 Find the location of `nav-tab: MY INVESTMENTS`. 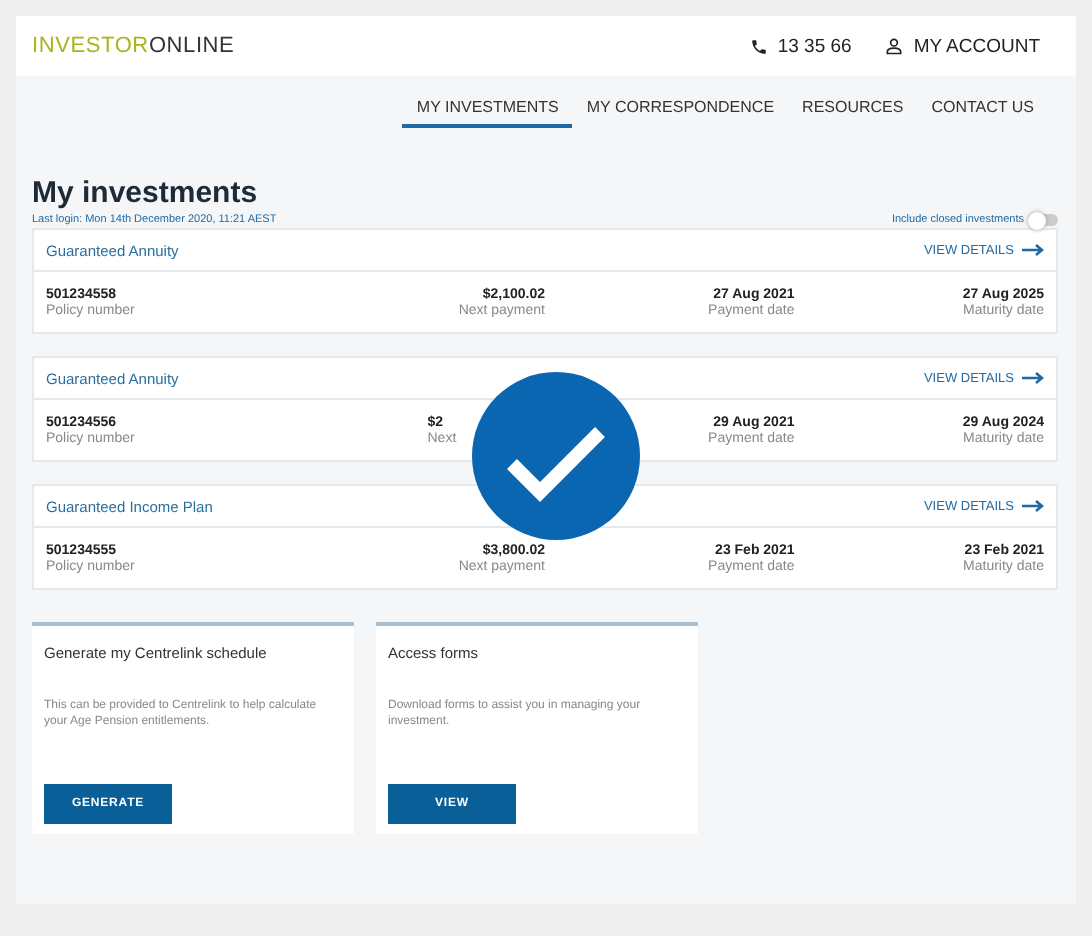

nav-tab: MY INVESTMENTS is located at coordinates (487, 110).